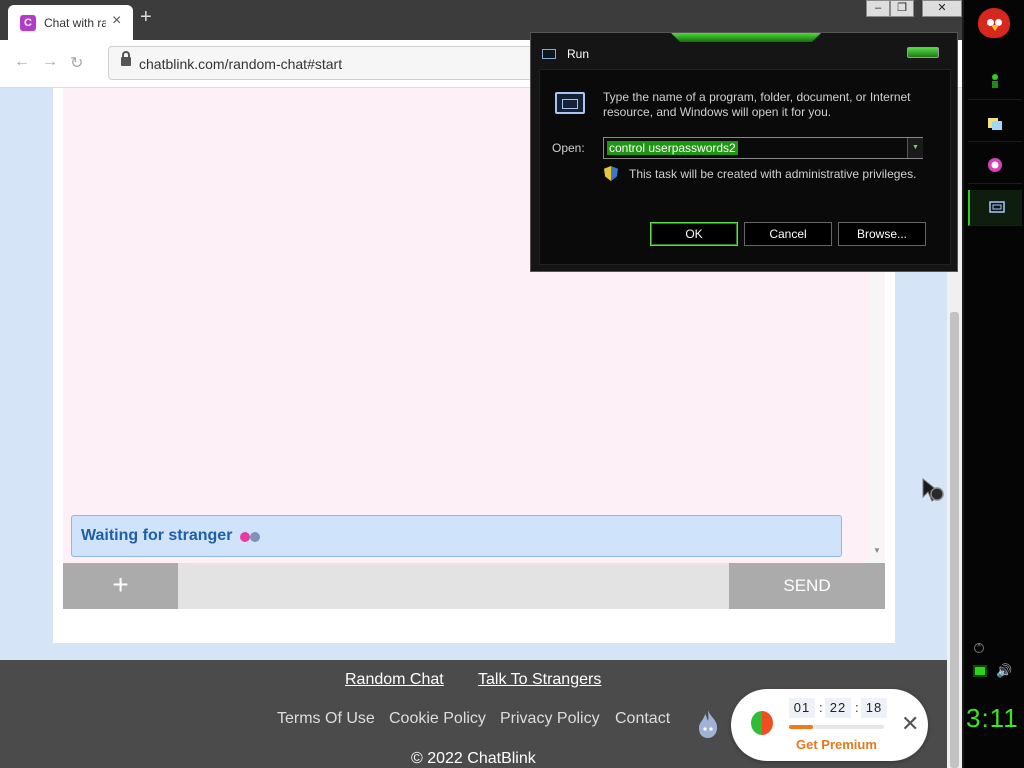 The image size is (1024, 768). What do you see at coordinates (902, 8) in the screenshot?
I see `restore-button: ❐` at bounding box center [902, 8].